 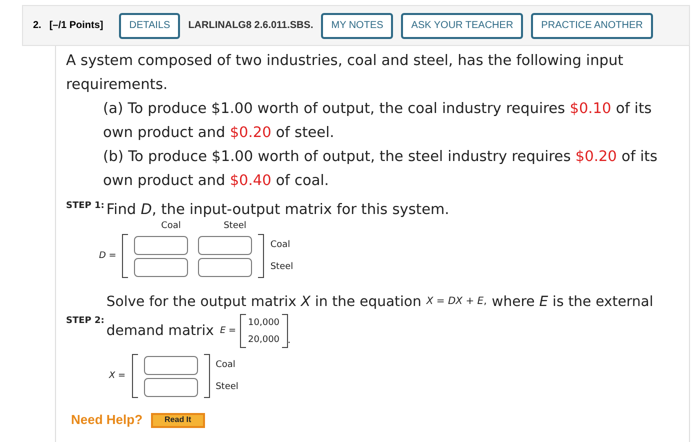 I want to click on assignment-code: LARLINALG8 2.6.011.SBS., so click(x=251, y=26).